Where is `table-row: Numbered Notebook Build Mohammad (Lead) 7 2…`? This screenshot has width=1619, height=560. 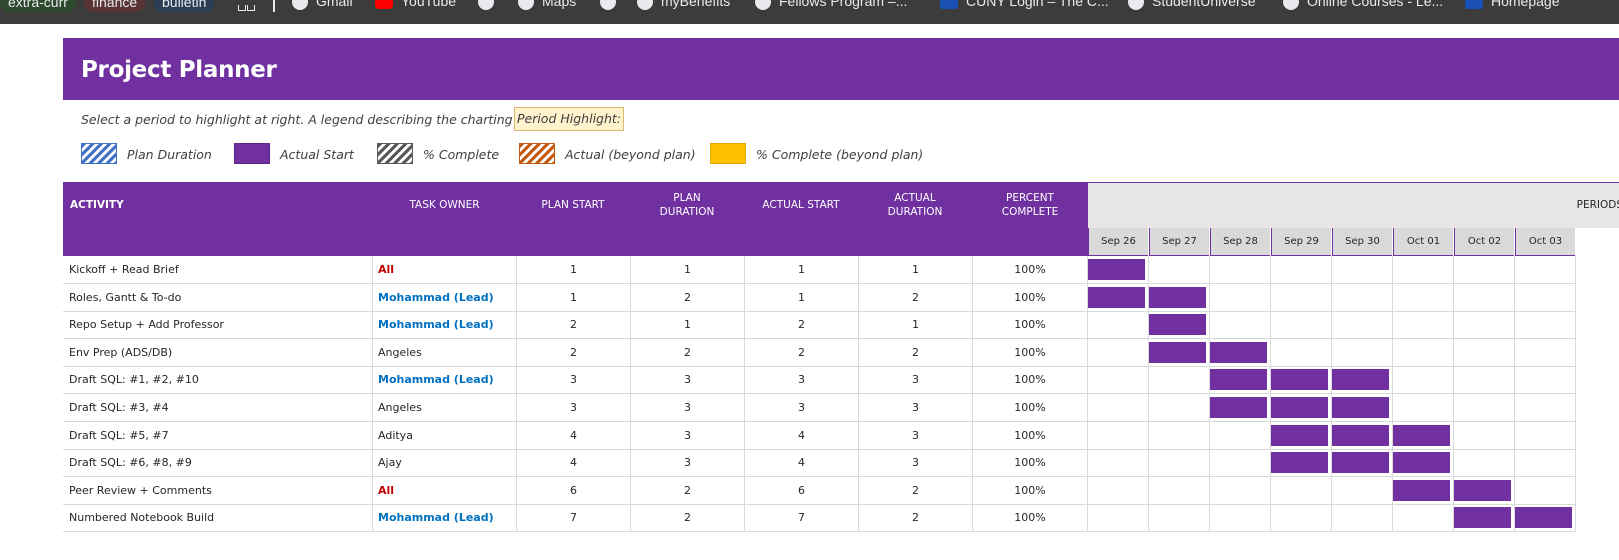
table-row: Numbered Notebook Build Mohammad (Lead) 7 2… is located at coordinates (841, 518).